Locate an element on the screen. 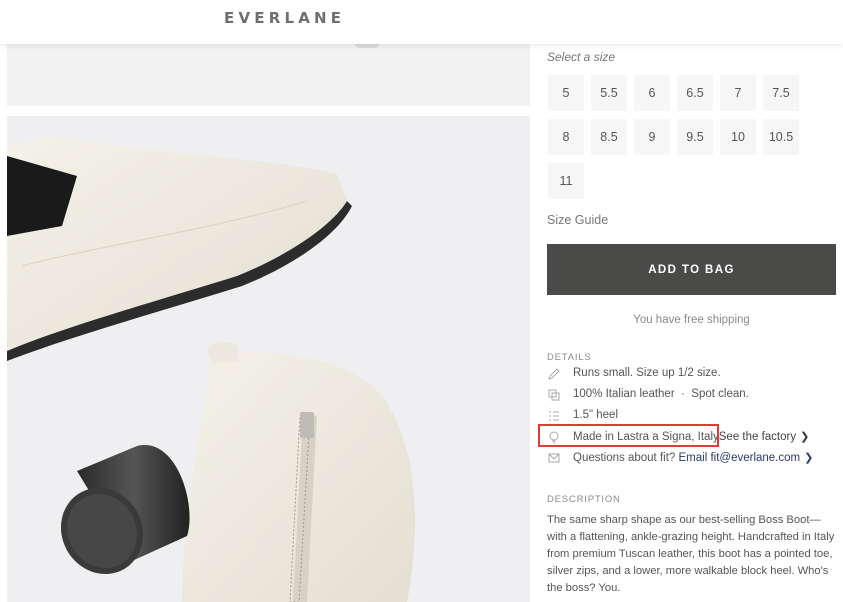  size-option: 6 is located at coordinates (652, 93).